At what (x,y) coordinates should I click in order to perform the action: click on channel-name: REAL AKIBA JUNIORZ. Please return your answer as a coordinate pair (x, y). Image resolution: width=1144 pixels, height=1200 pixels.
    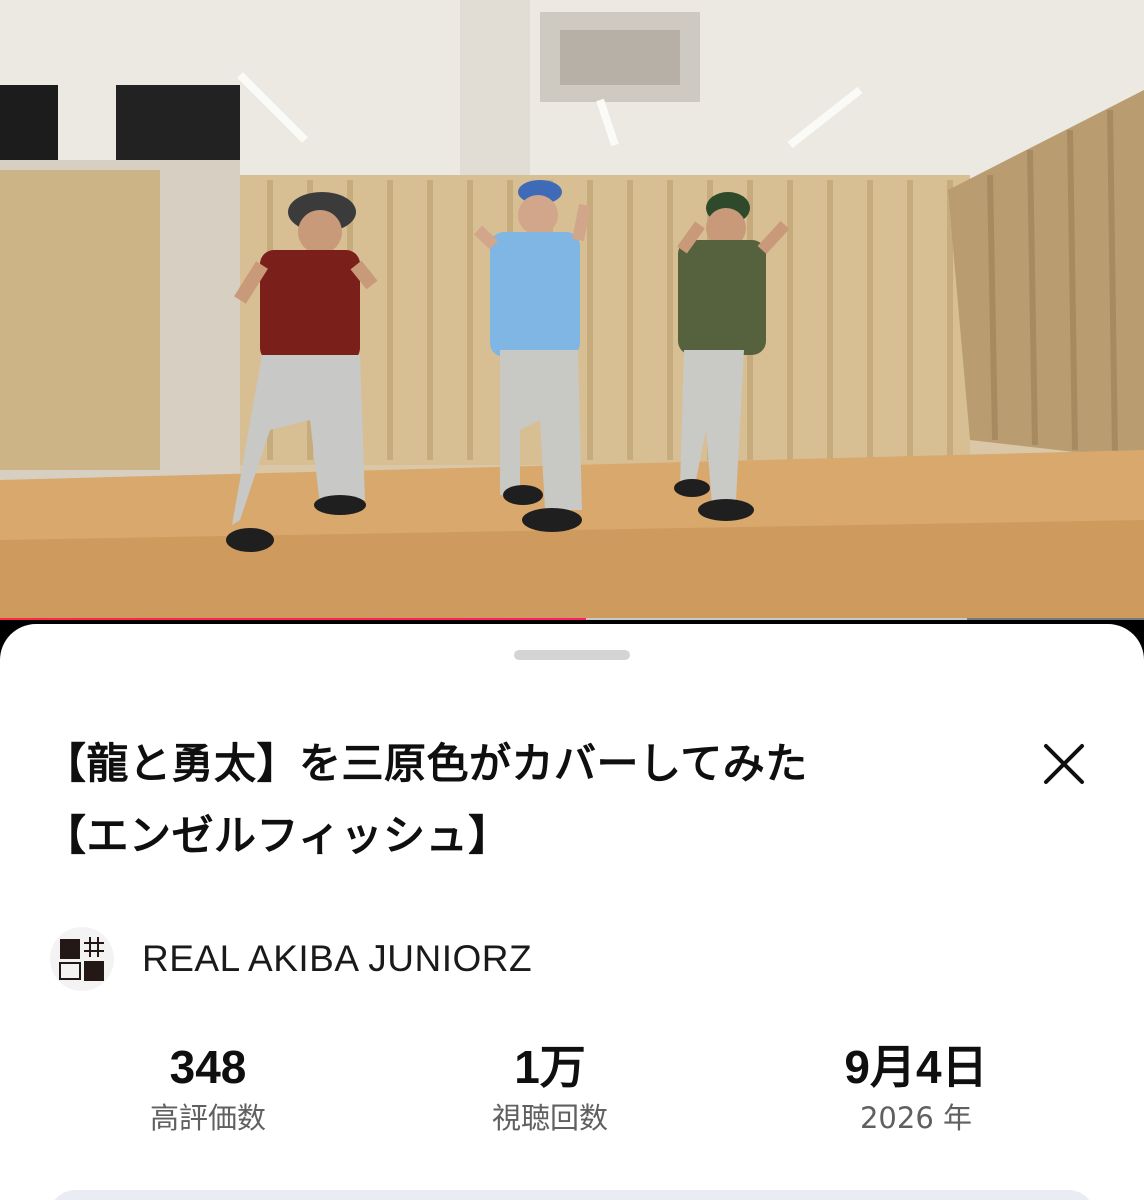
    Looking at the image, I should click on (337, 959).